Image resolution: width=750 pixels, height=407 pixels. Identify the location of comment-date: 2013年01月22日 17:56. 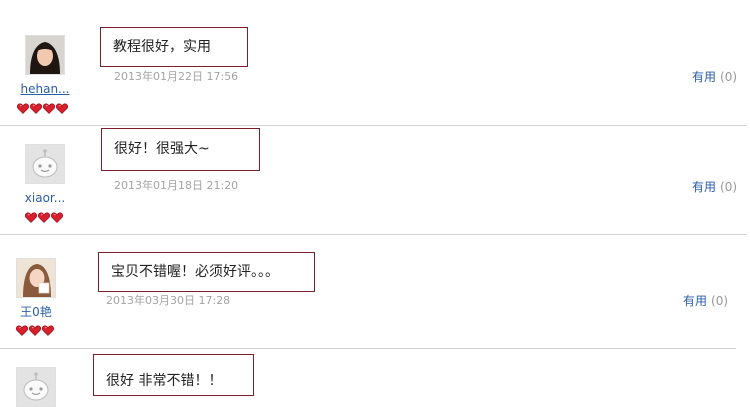
(176, 76).